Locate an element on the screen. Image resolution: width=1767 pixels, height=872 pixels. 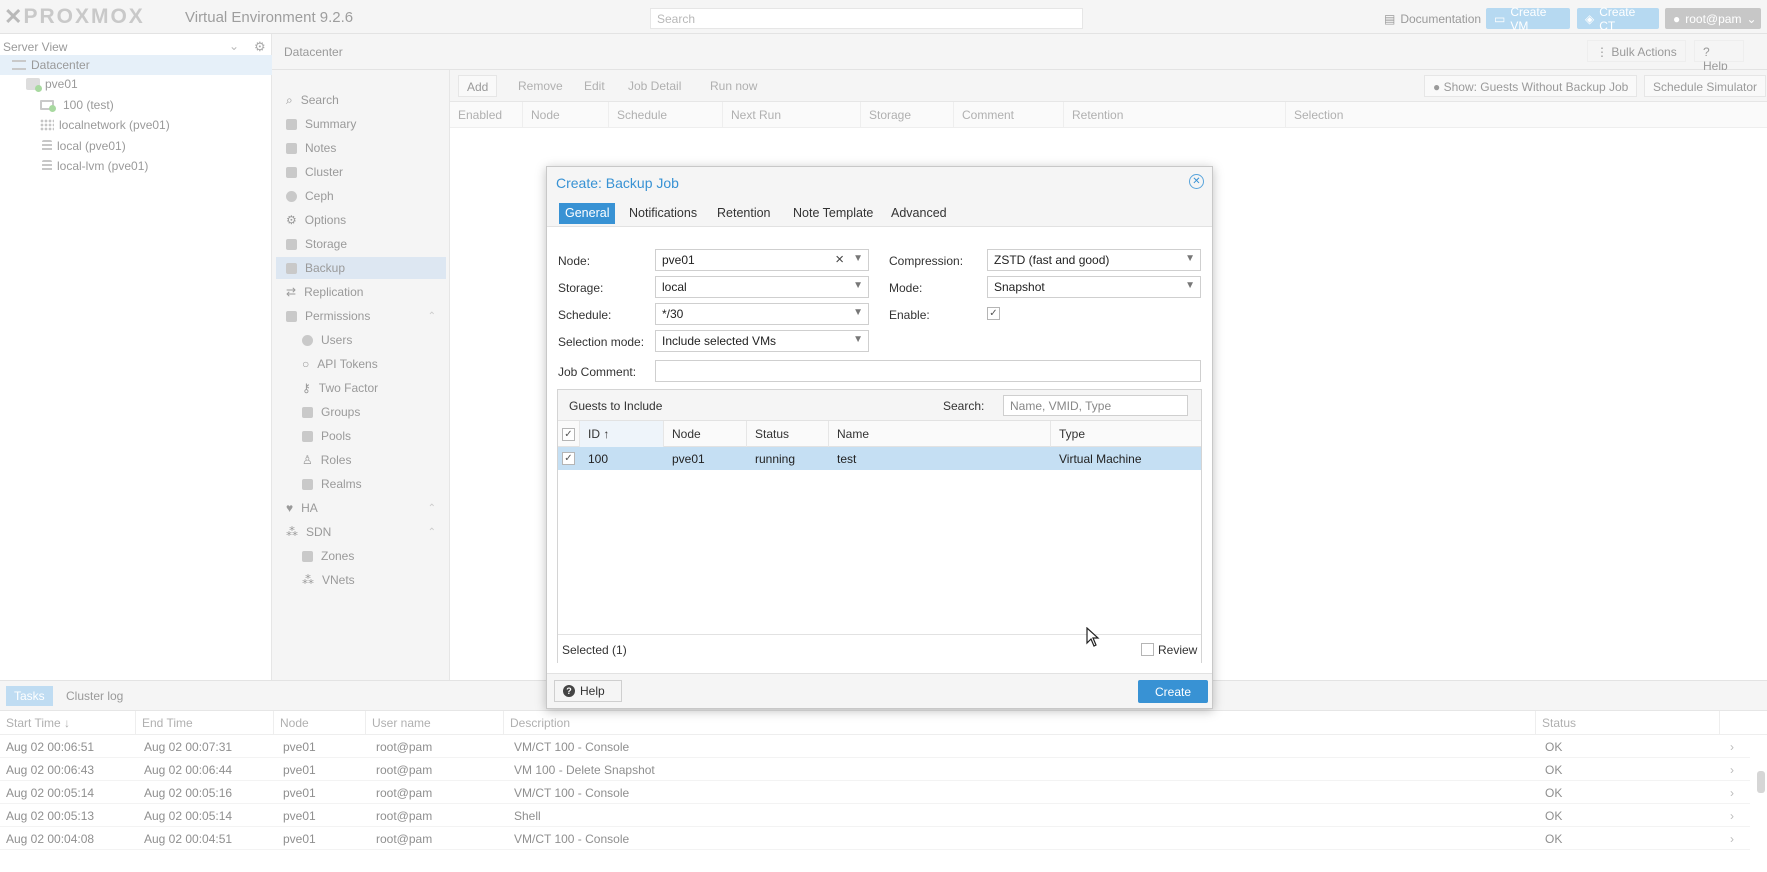
menu-item-api-tokens: ○ API Tokens is located at coordinates (361, 364).